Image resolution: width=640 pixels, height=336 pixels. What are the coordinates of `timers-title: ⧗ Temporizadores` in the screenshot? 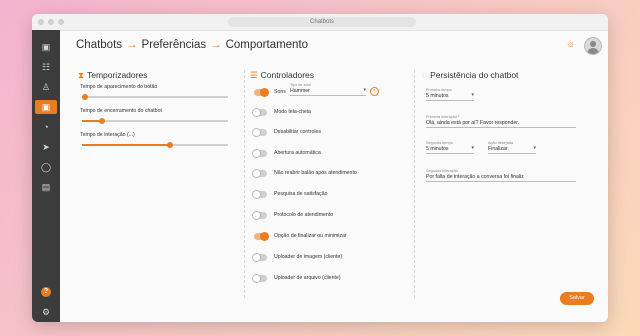 It's located at (113, 75).